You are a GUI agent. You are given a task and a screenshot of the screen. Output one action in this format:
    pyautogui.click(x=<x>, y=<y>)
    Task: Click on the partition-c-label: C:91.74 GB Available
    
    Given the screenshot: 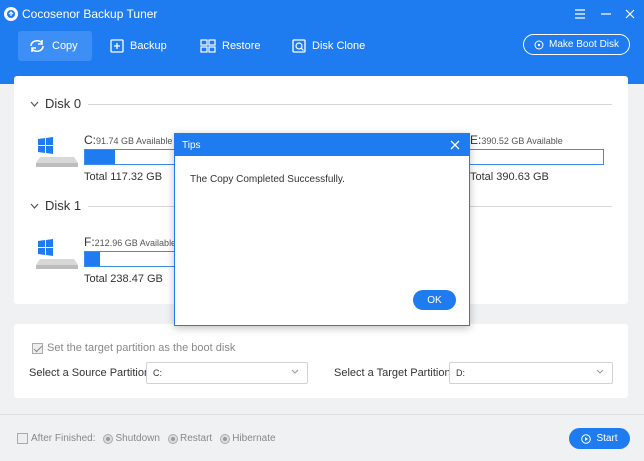 What is the action you would take?
    pyautogui.click(x=128, y=140)
    